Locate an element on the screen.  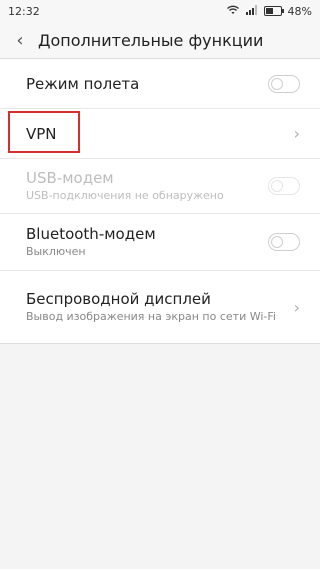
wireless-display-label: Беспроводной дисплей is located at coordinates (118, 299).